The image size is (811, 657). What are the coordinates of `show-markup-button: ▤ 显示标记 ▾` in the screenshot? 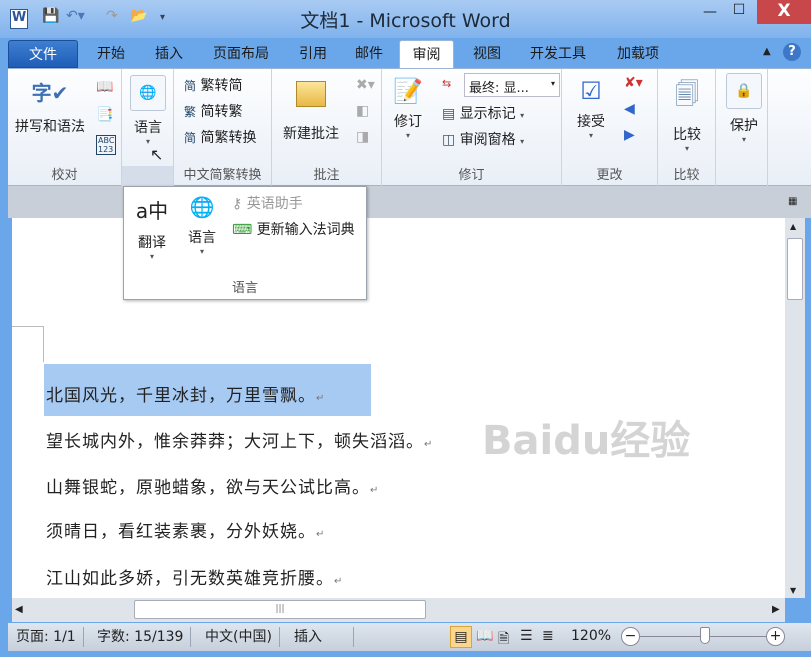 It's located at (483, 113).